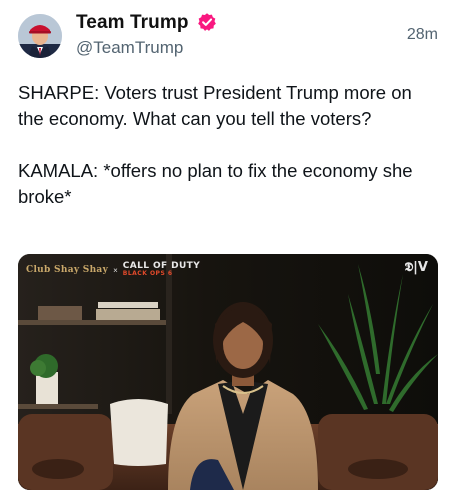  Describe the element at coordinates (228, 37) in the screenshot. I see `tweet-header: Team Trump @TeamTrump 28m` at that location.